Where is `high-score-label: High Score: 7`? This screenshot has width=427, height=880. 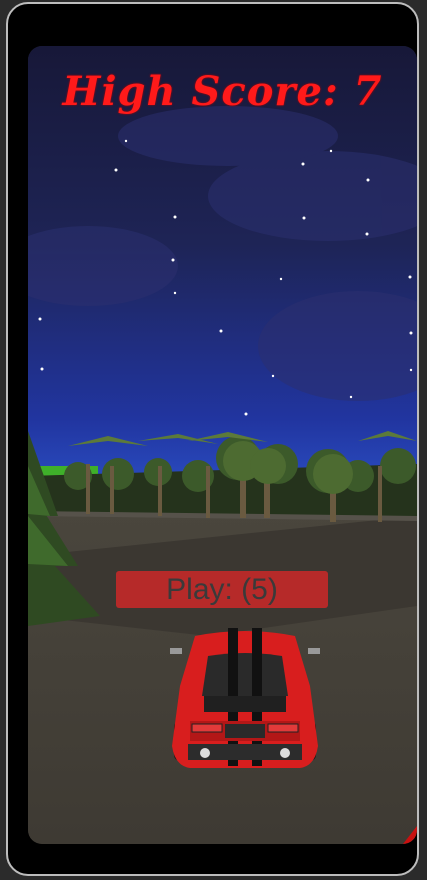 high-score-label: High Score: 7 is located at coordinates (222, 91).